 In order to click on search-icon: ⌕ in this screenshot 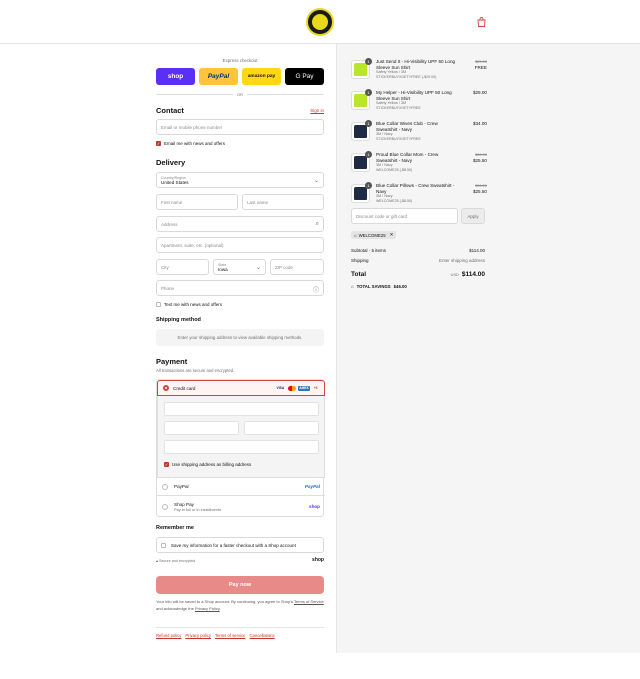, I will do `click(317, 224)`.